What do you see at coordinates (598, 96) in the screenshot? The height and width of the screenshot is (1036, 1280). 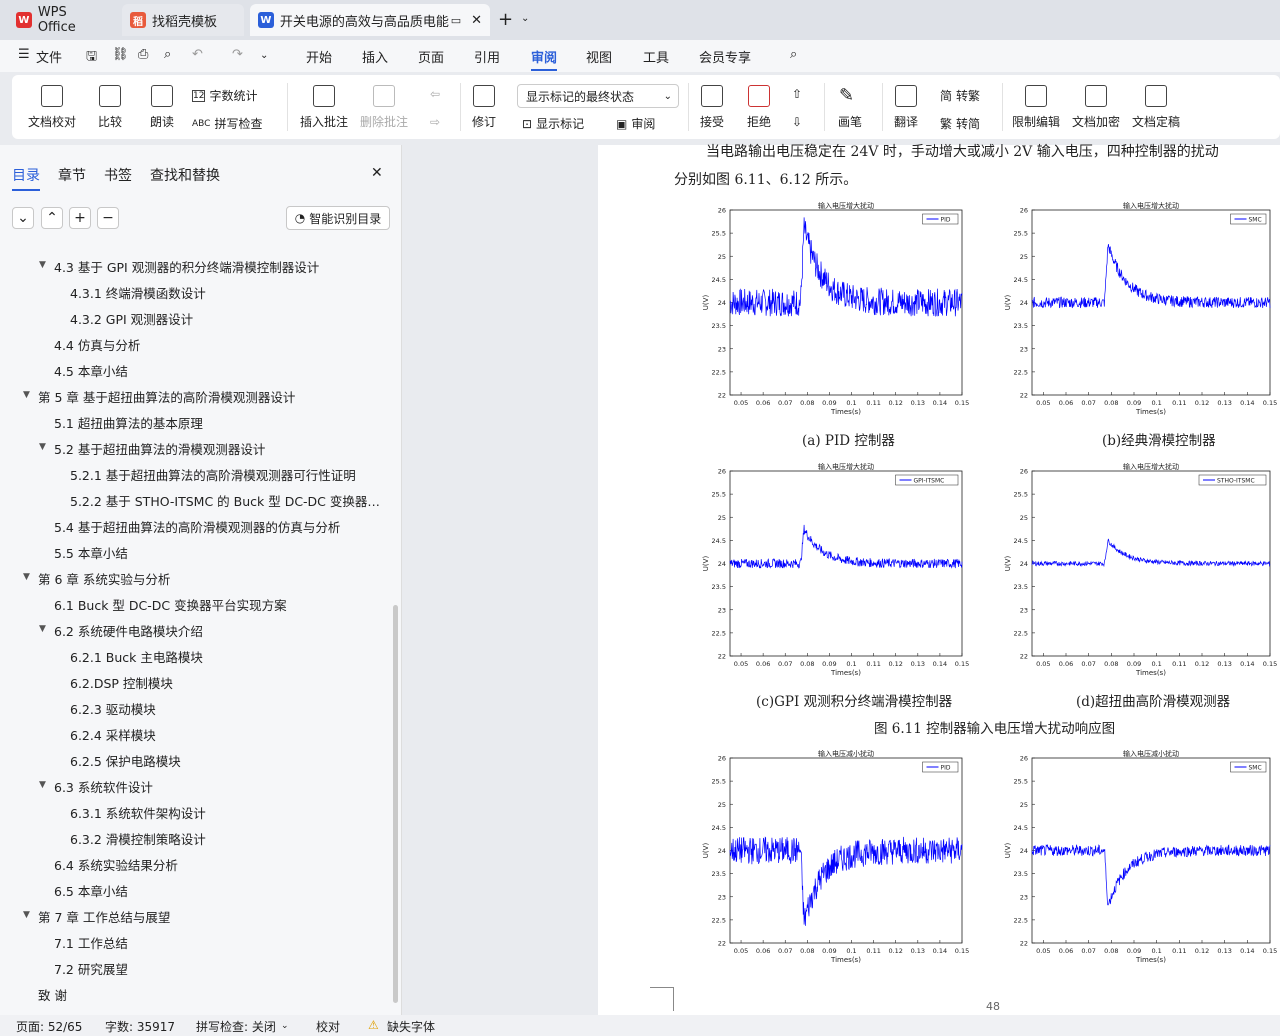 I see `markup-state-select: 显示标记的最终状态 ⌄` at bounding box center [598, 96].